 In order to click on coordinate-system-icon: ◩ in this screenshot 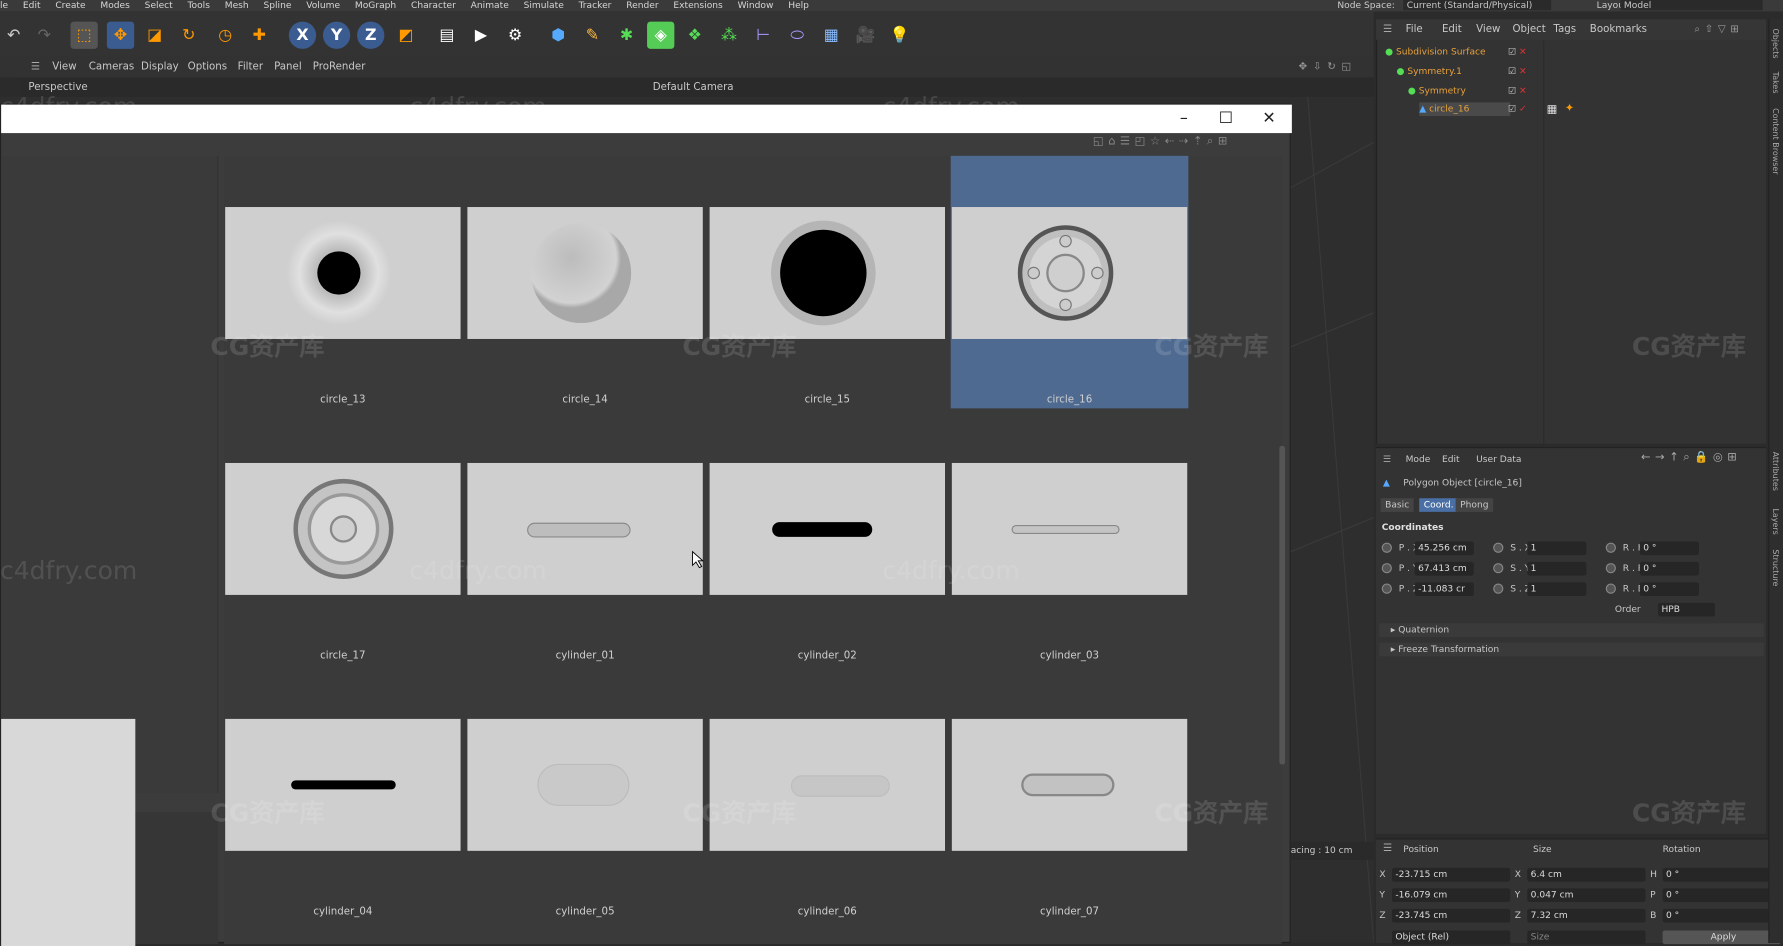, I will do `click(405, 35)`.